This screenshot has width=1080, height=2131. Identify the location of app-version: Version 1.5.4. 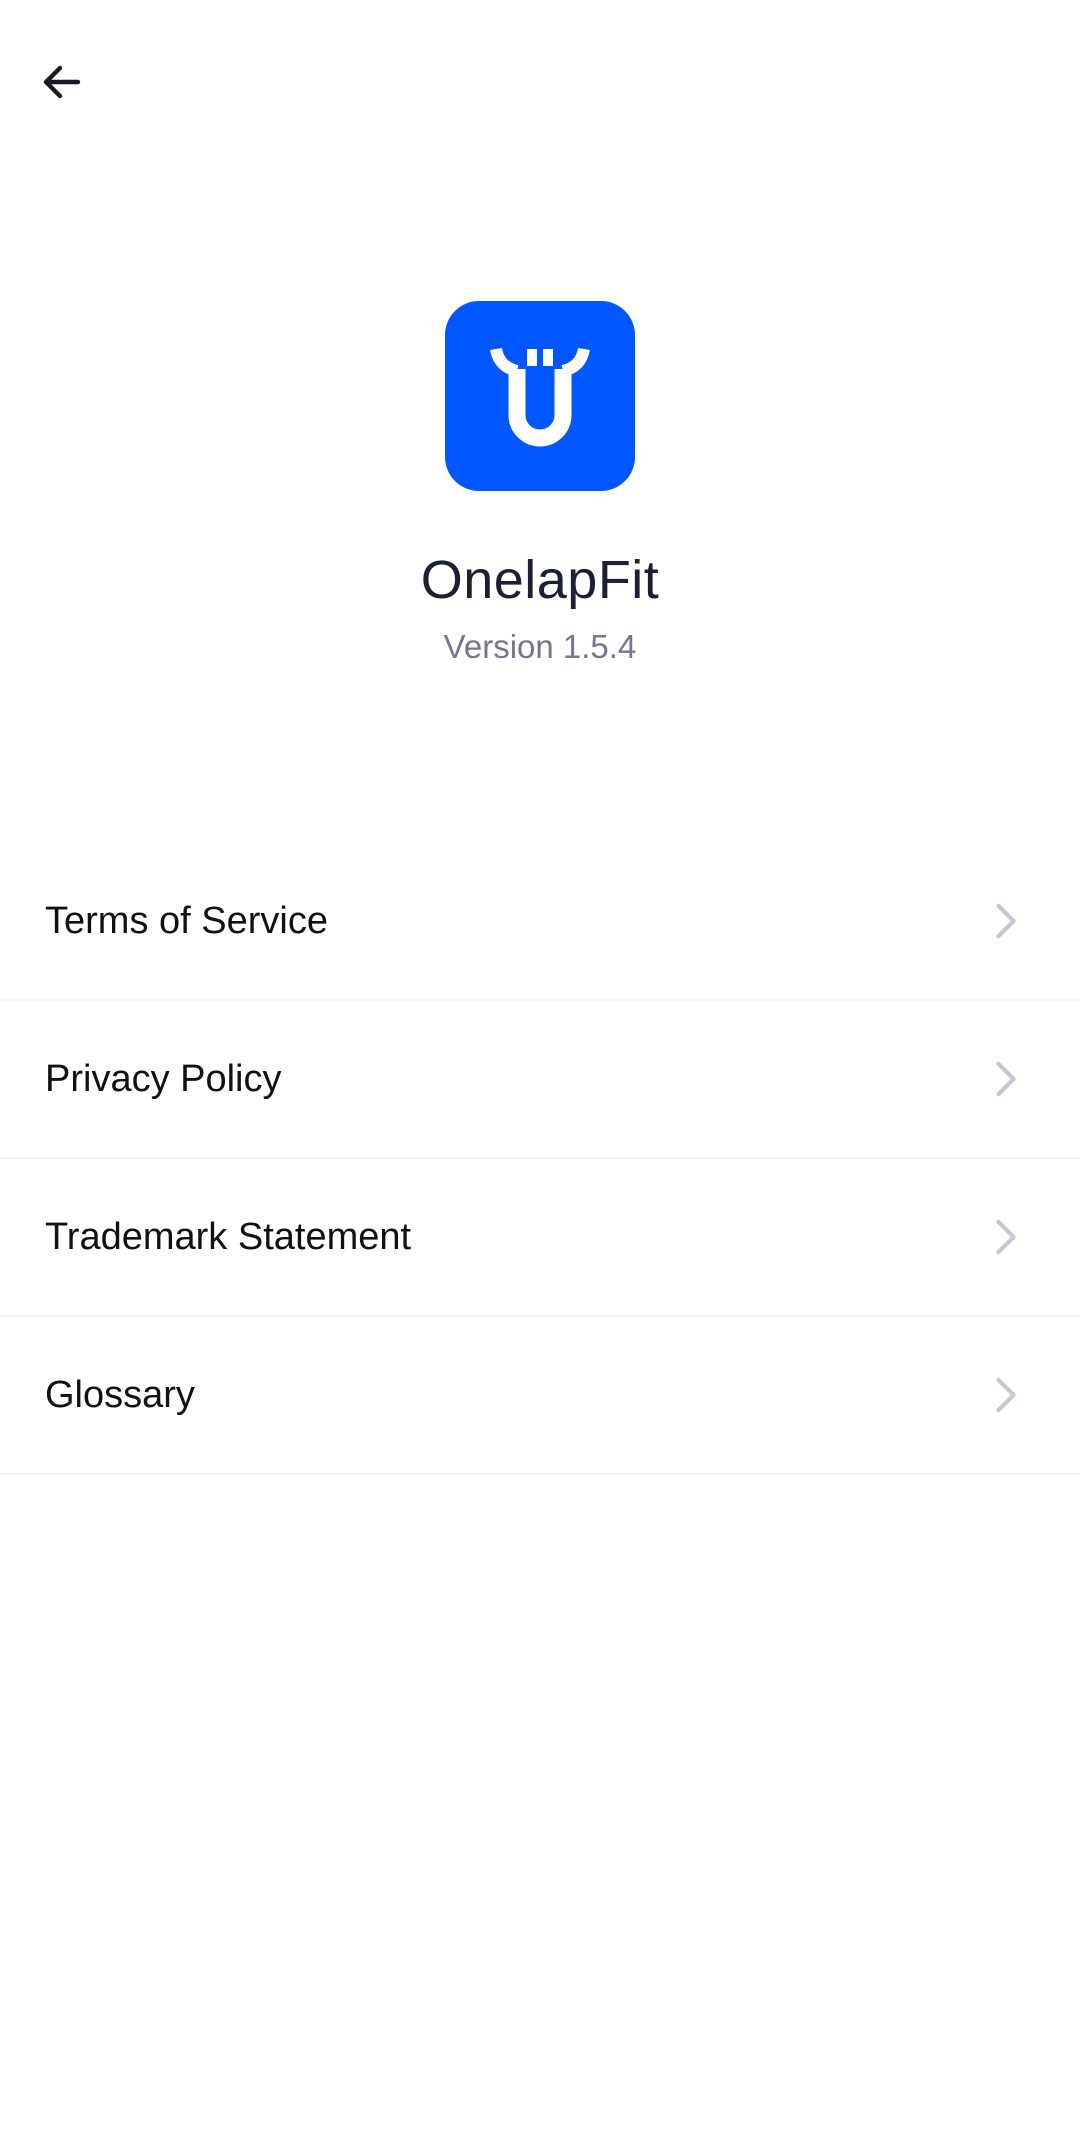
(540, 646).